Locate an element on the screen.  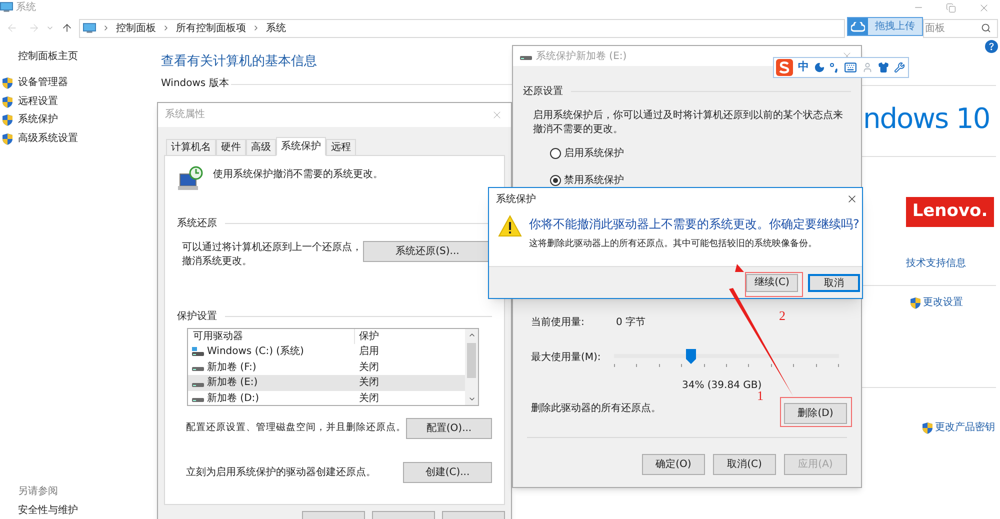
radio-label: 启用系统保护 is located at coordinates (594, 153).